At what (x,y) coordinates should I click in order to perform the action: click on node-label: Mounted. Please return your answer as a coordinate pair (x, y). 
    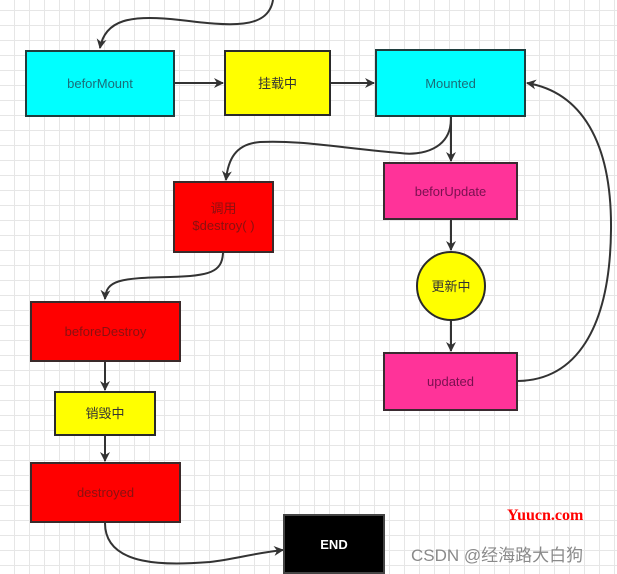
    Looking at the image, I should click on (450, 83).